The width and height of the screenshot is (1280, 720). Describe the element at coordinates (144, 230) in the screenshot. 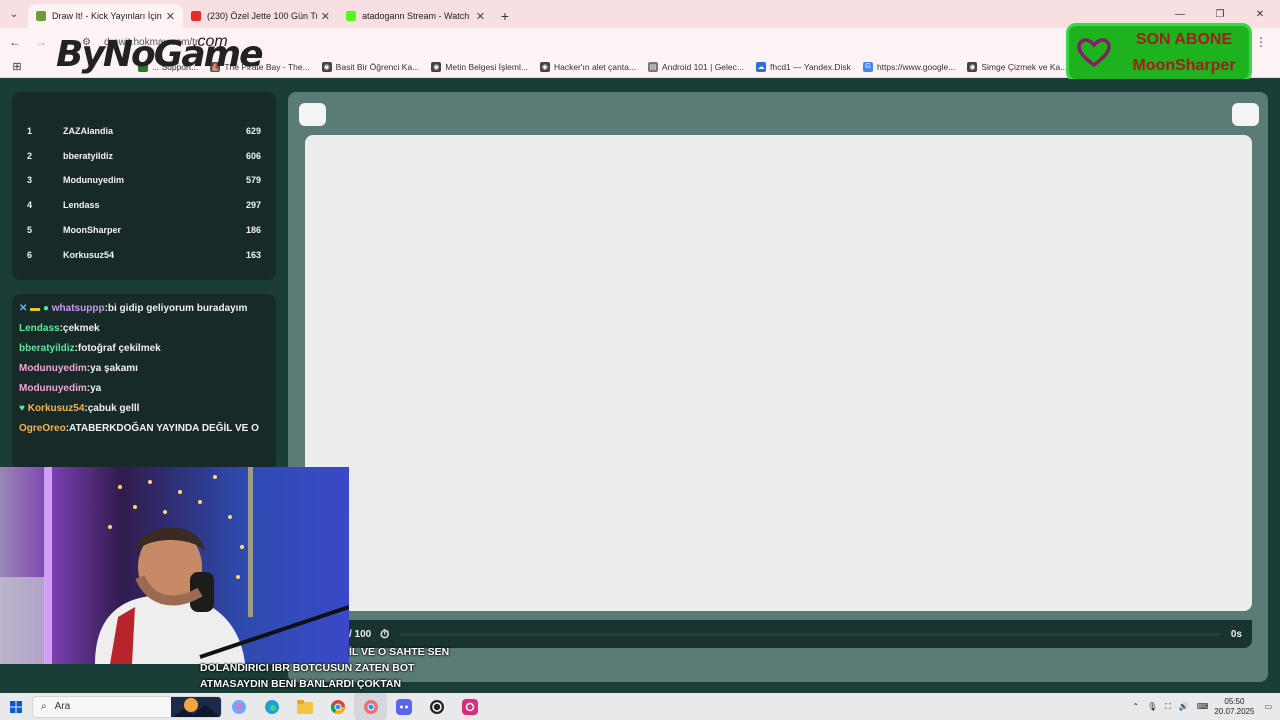

I see `leaderboard-row: 5 MoonSharper 186` at that location.